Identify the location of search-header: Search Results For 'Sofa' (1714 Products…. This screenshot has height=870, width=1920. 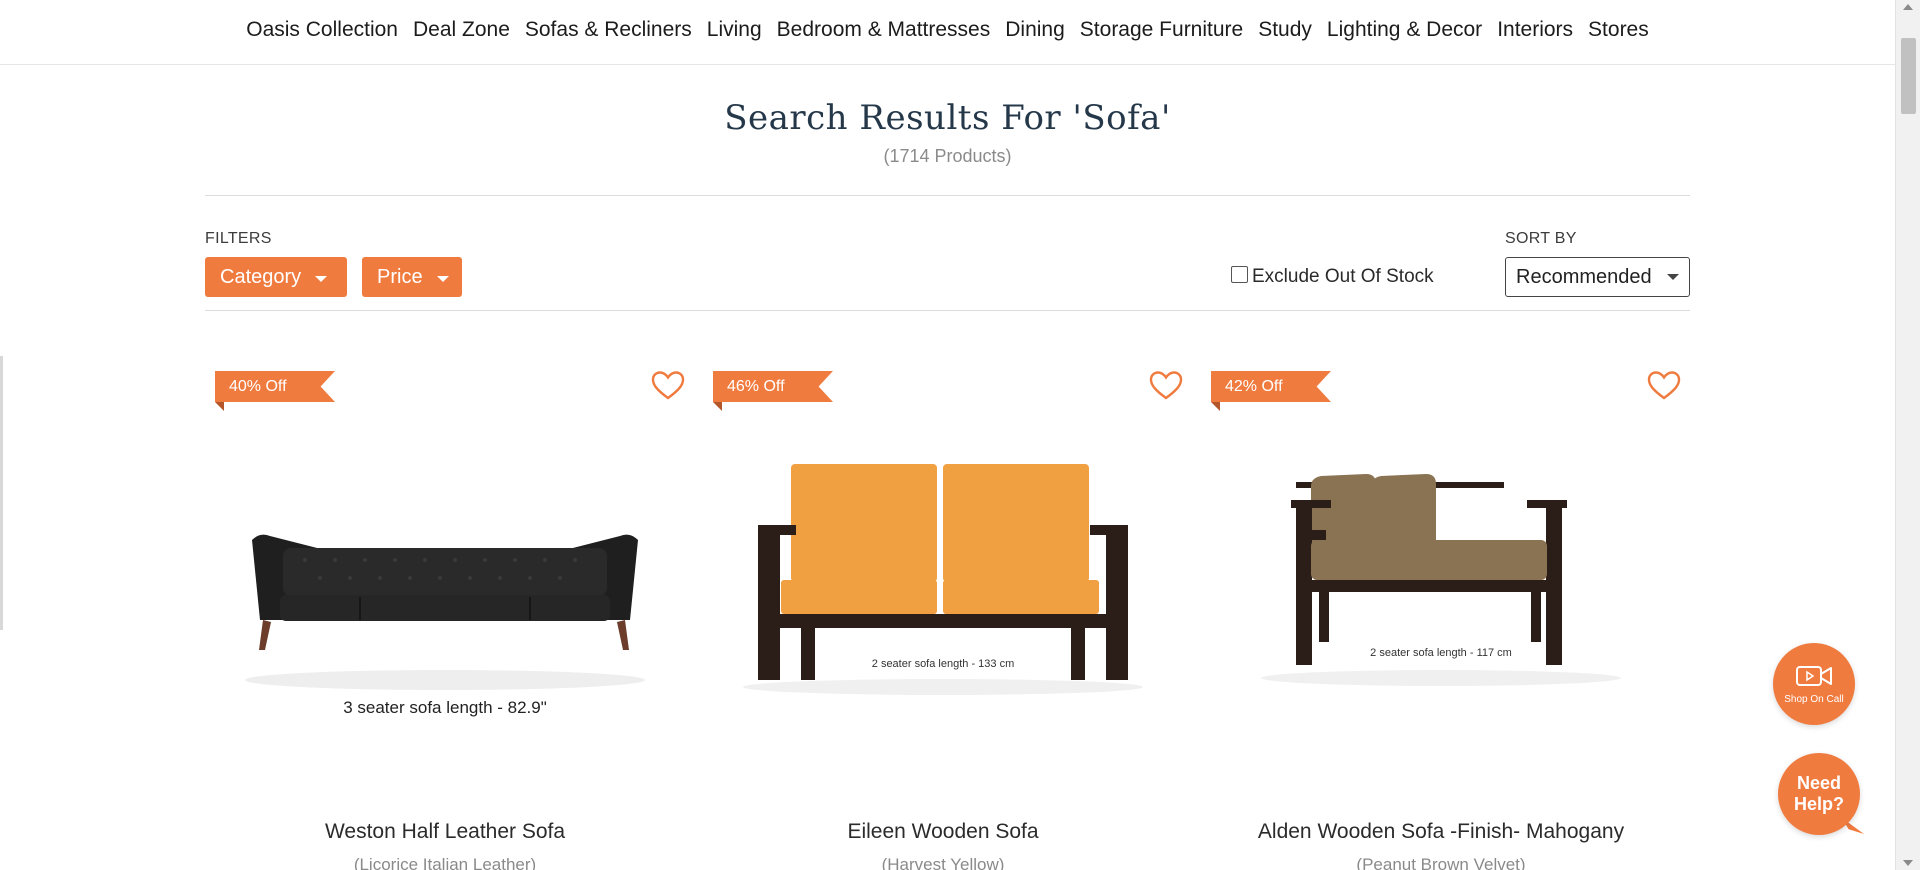
(947, 128).